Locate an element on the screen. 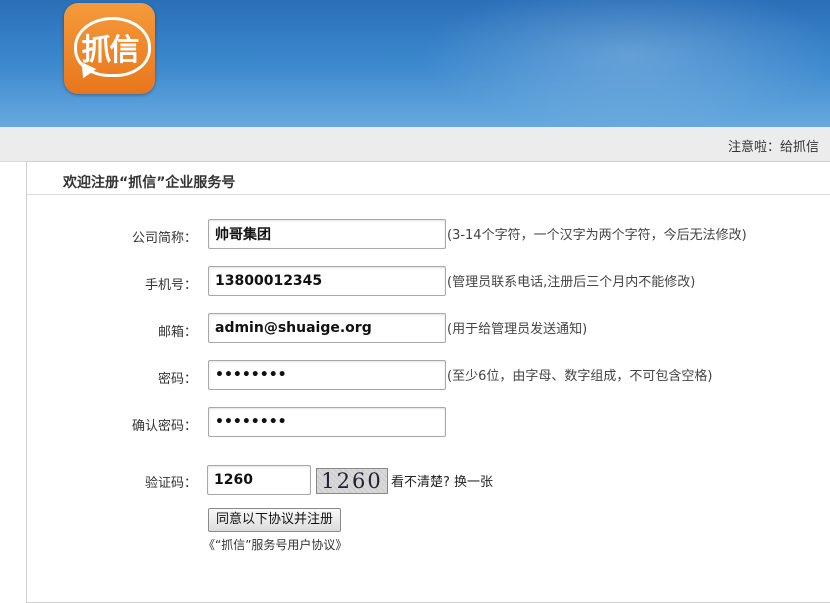  logo-text: 抓信 is located at coordinates (110, 50).